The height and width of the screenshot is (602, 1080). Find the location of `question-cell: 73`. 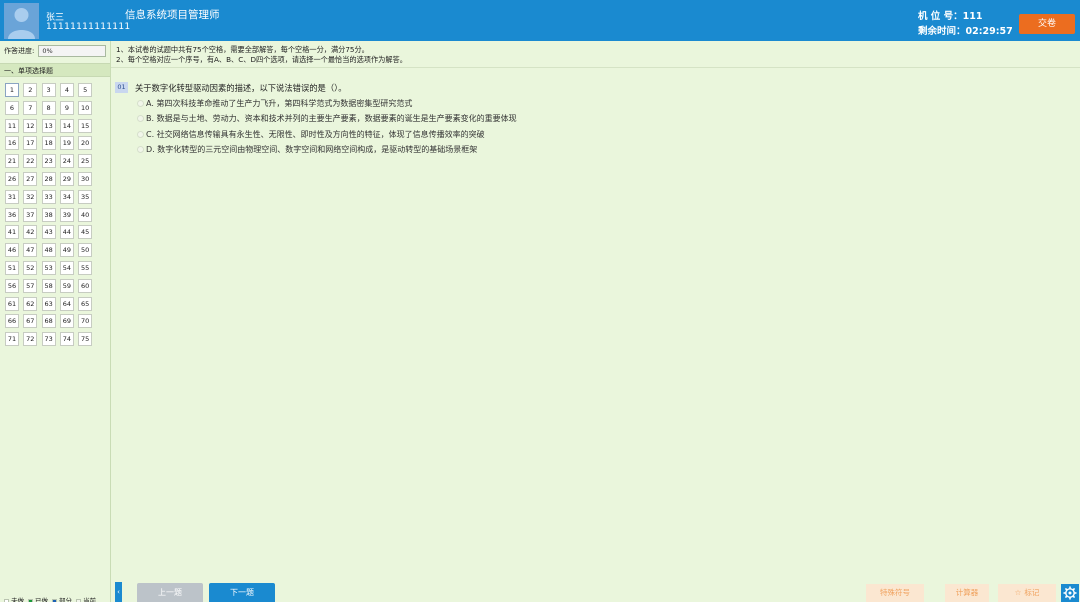

question-cell: 73 is located at coordinates (48, 339).